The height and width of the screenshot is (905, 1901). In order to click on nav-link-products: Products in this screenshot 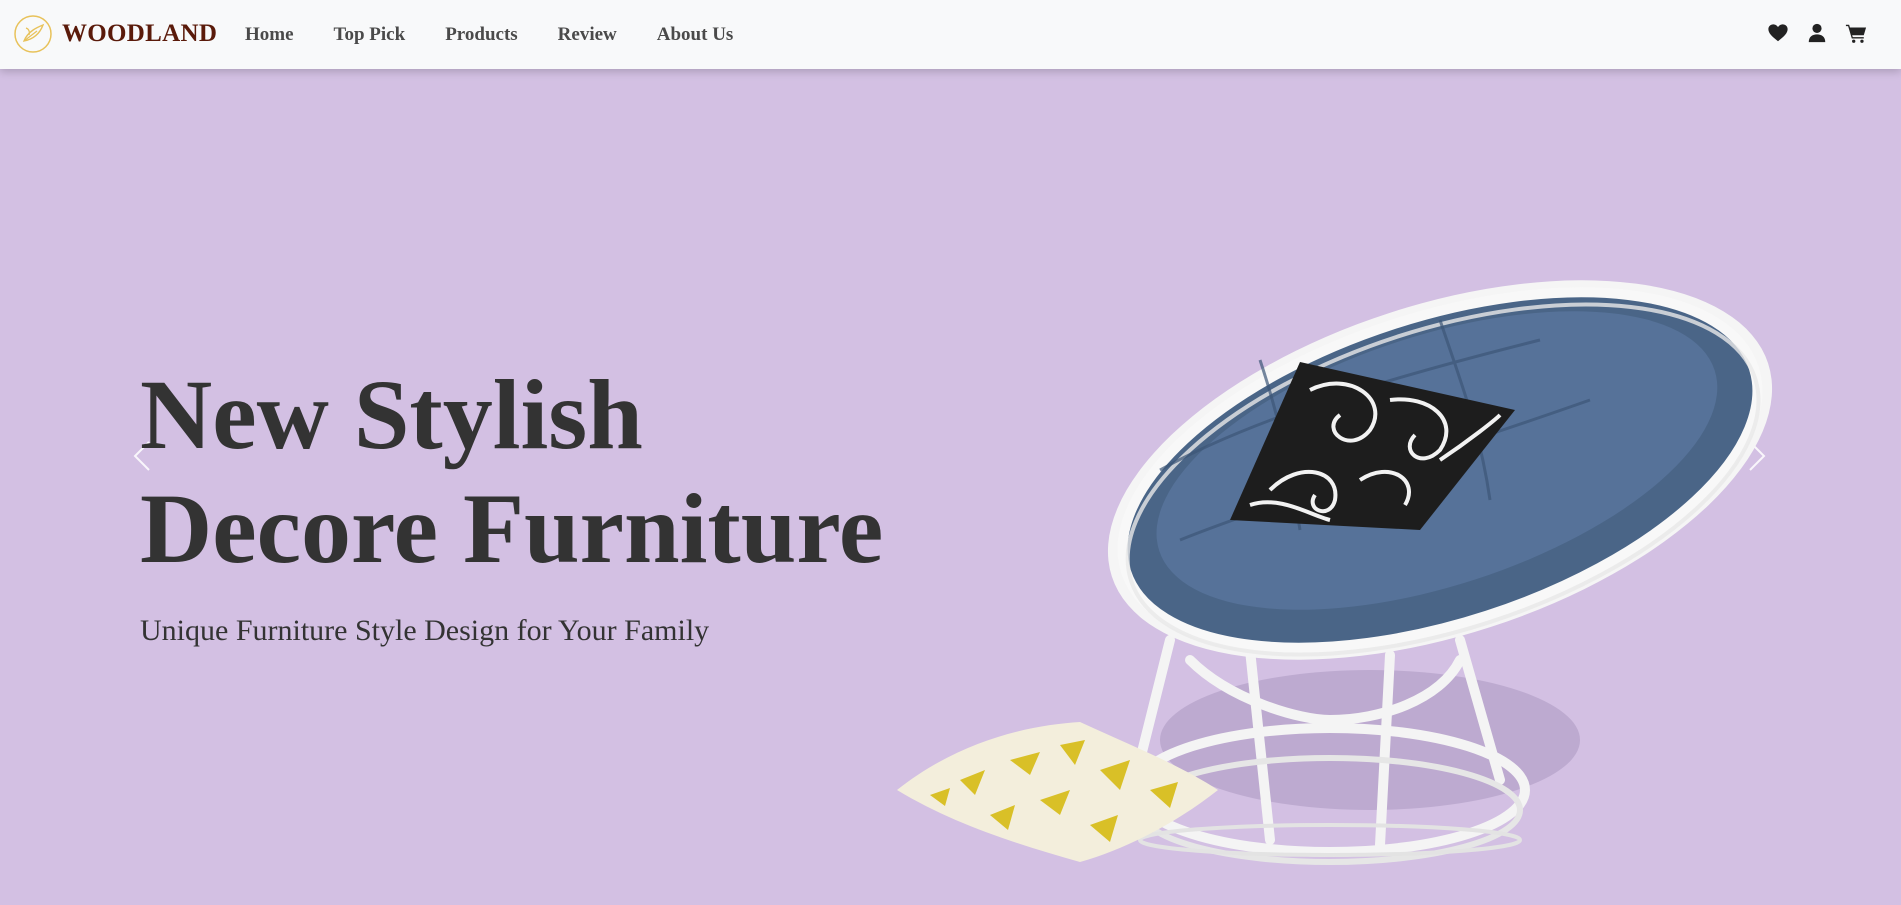, I will do `click(481, 35)`.